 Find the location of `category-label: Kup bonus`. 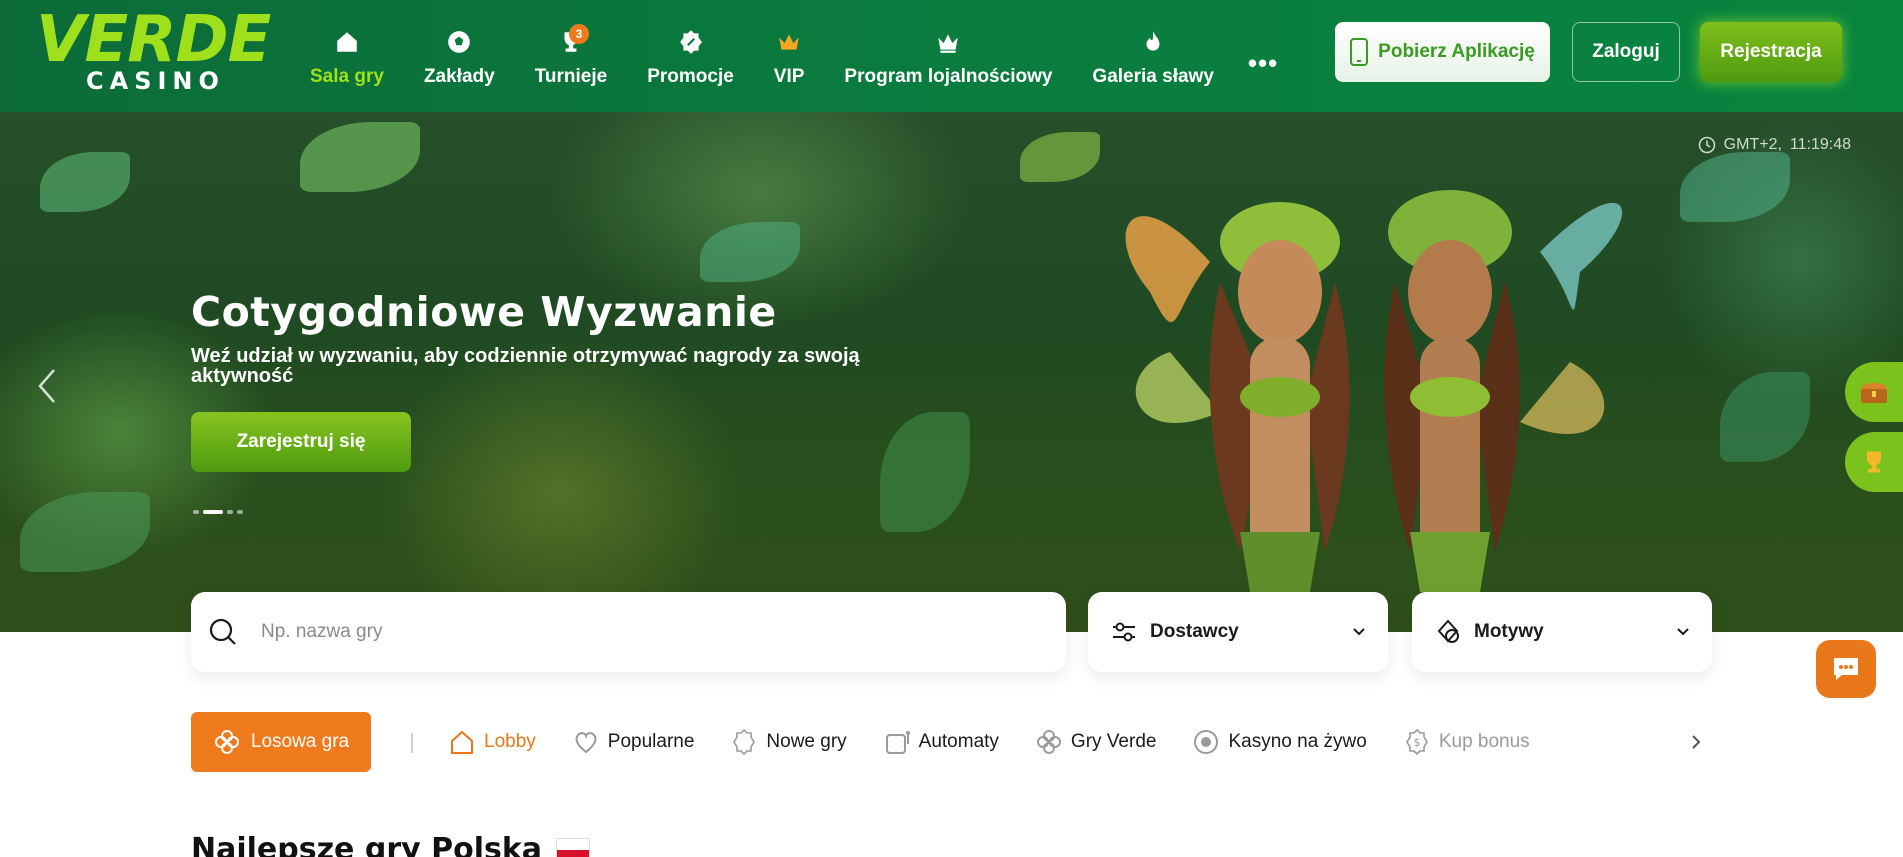

category-label: Kup bonus is located at coordinates (1484, 741).